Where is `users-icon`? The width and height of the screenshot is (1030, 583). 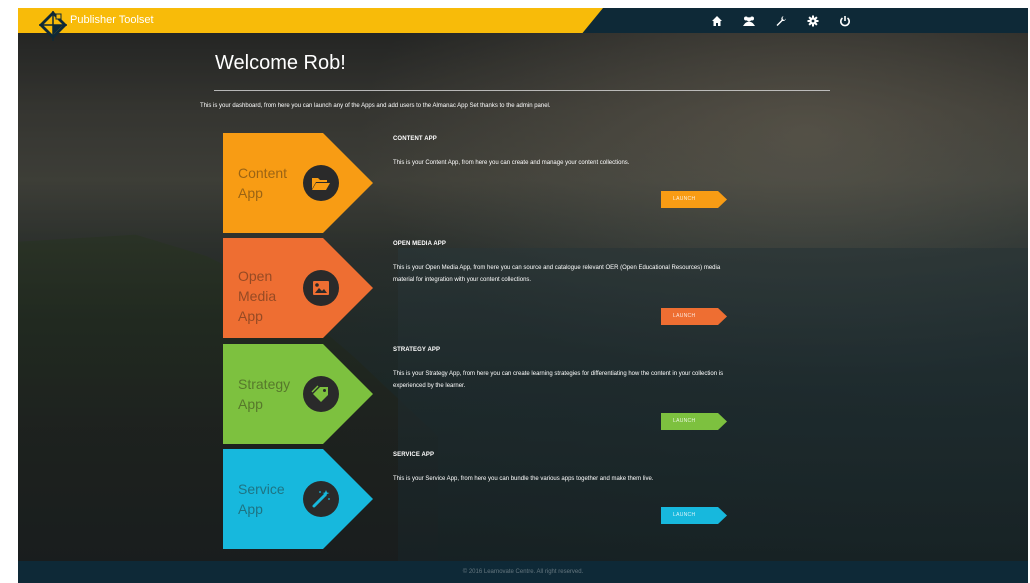
users-icon is located at coordinates (749, 21).